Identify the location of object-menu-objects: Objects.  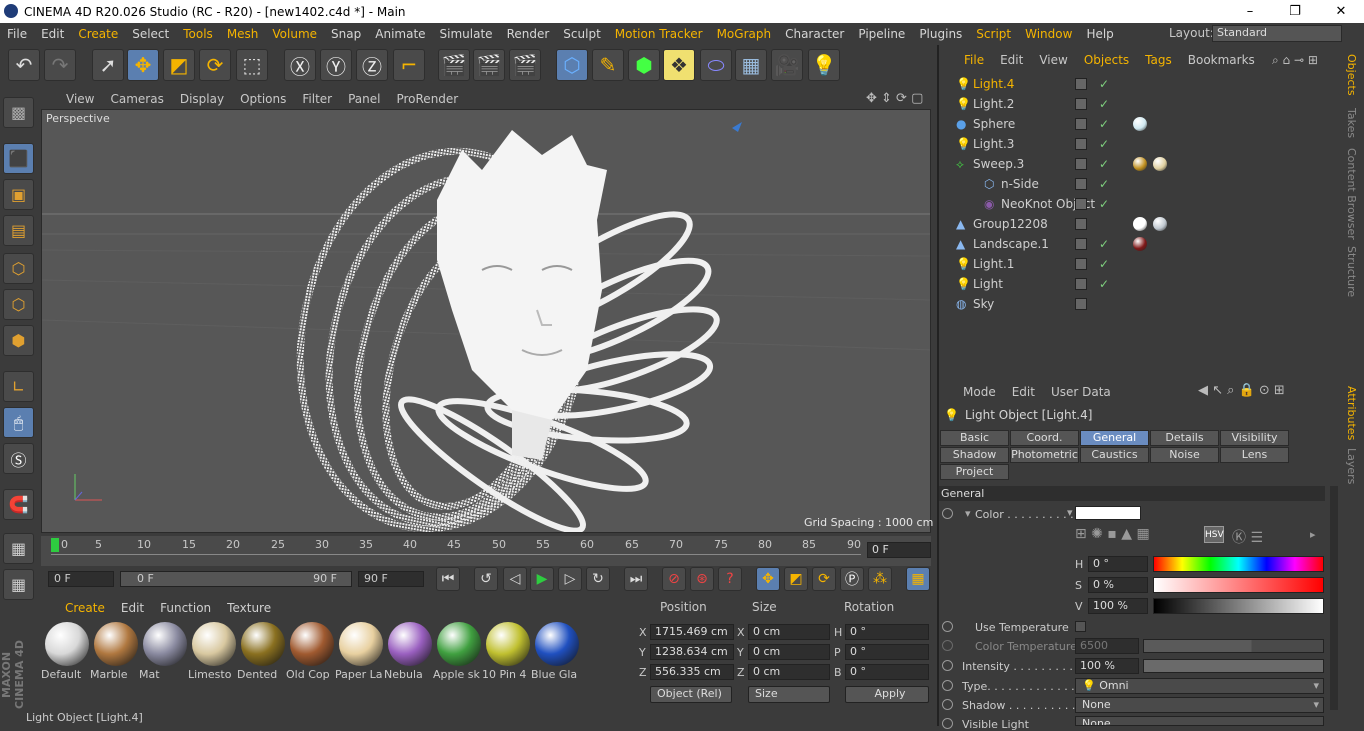
(1106, 60).